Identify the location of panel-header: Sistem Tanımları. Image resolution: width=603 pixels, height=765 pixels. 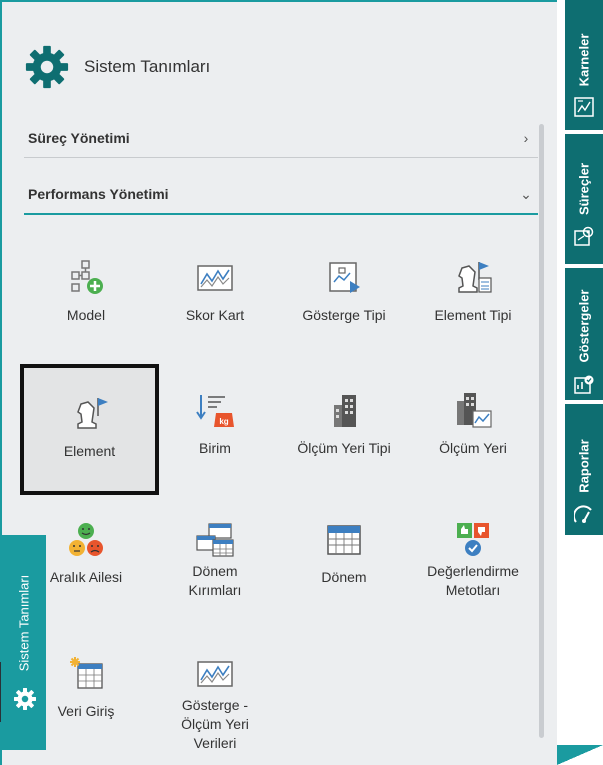
(117, 67).